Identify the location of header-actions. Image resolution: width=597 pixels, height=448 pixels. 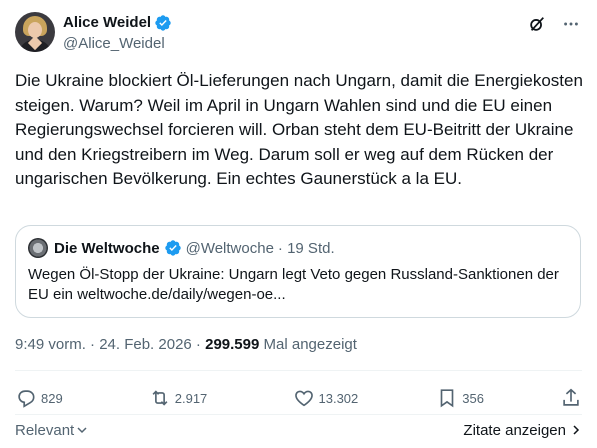
(554, 24).